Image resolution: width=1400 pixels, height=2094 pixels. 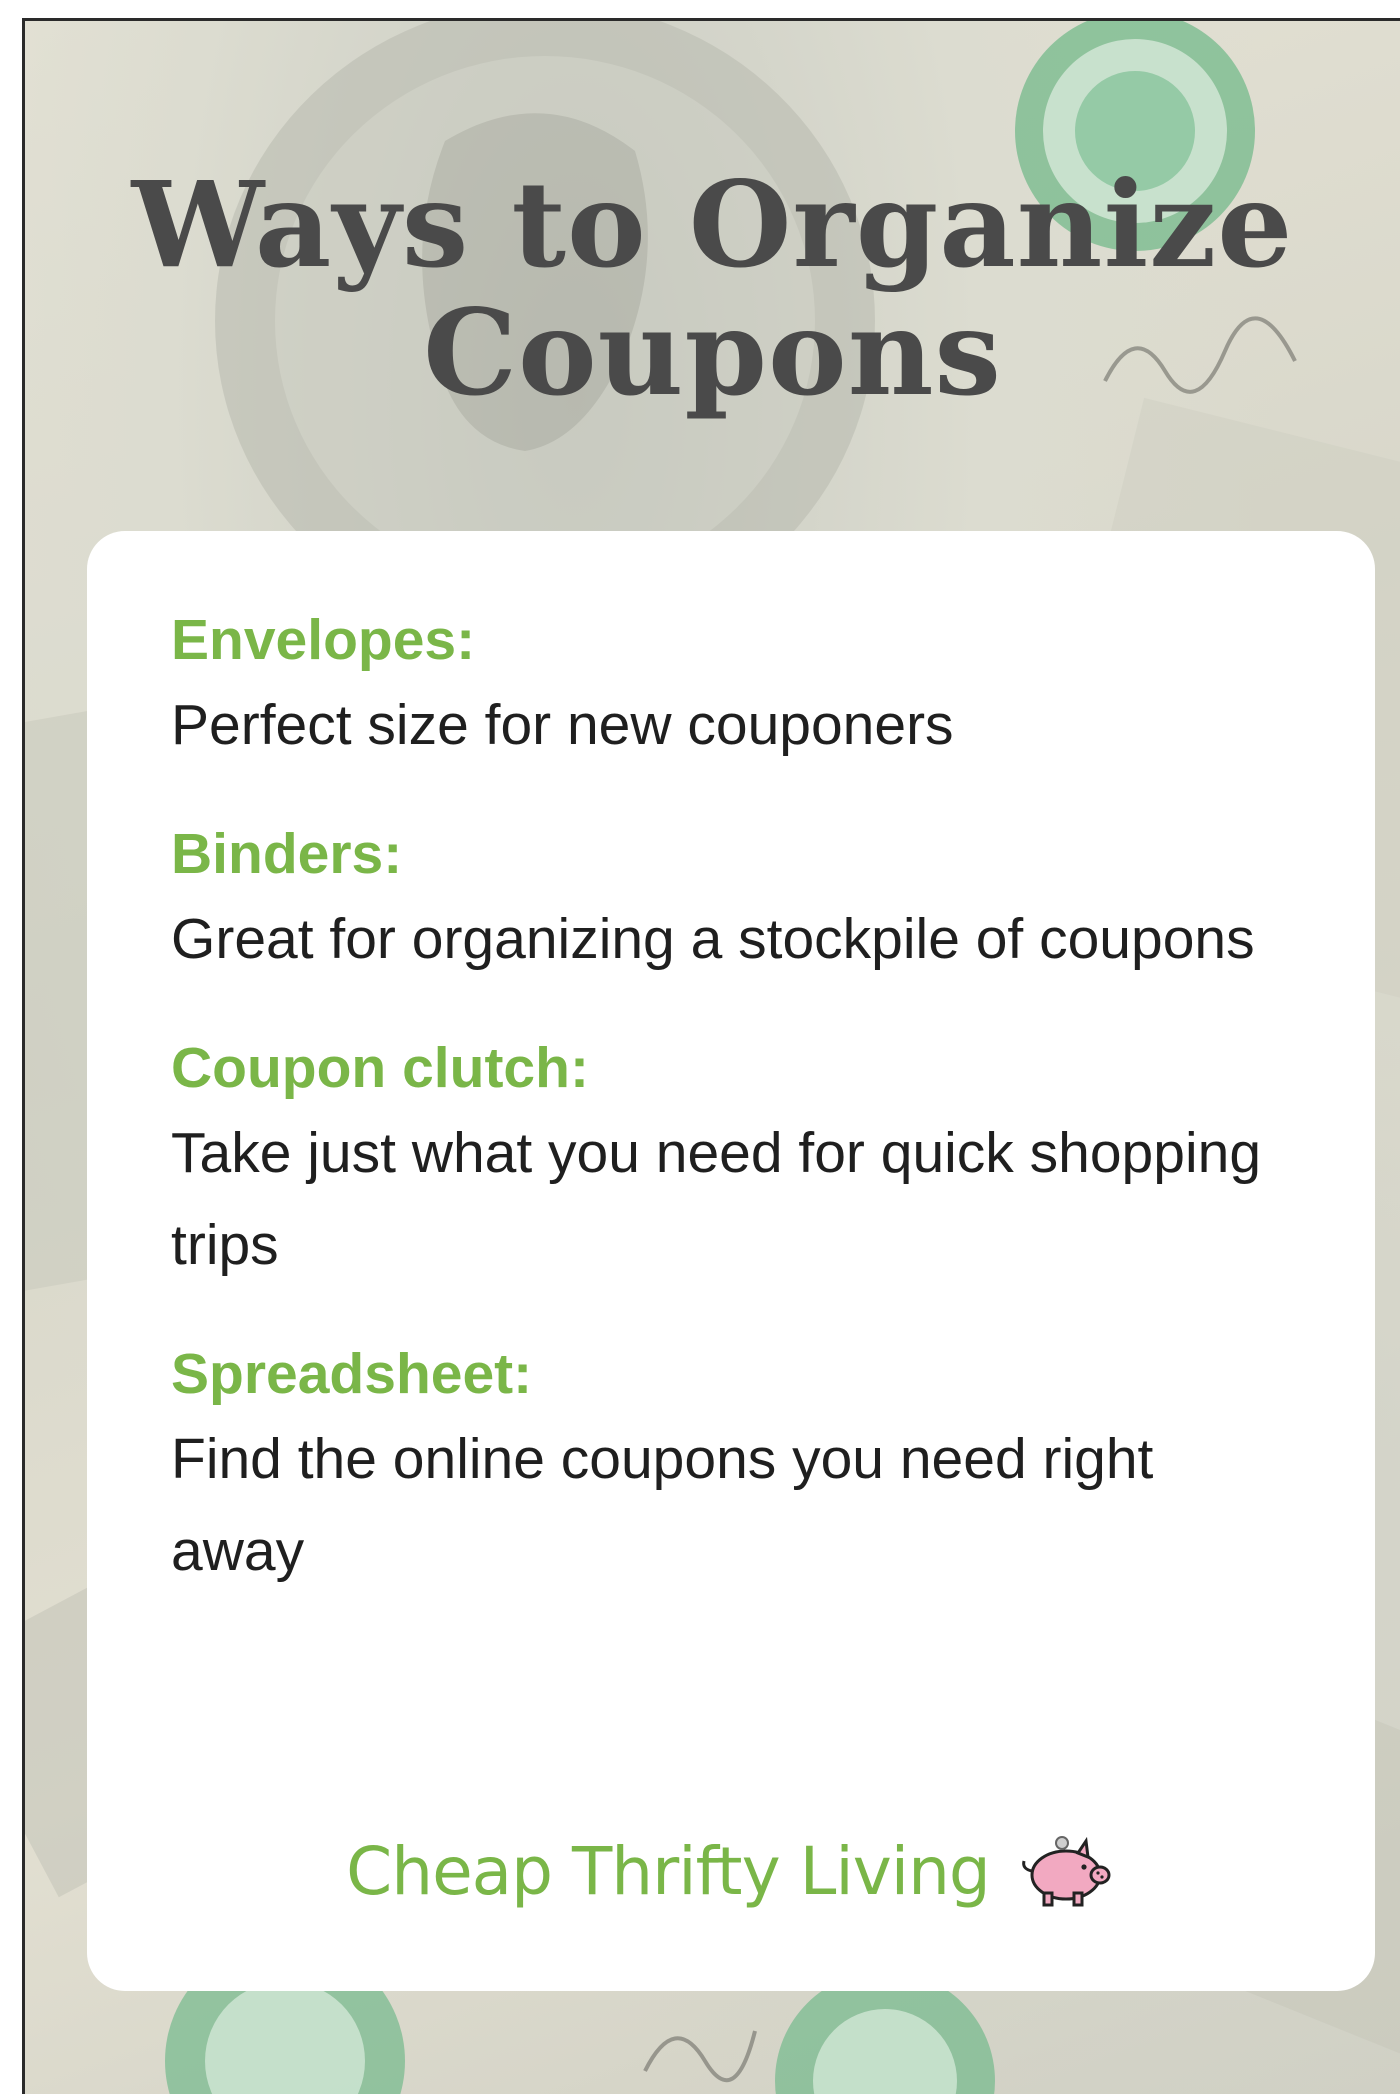 I want to click on page-title: Ways to Organize Coupons, so click(x=712, y=289).